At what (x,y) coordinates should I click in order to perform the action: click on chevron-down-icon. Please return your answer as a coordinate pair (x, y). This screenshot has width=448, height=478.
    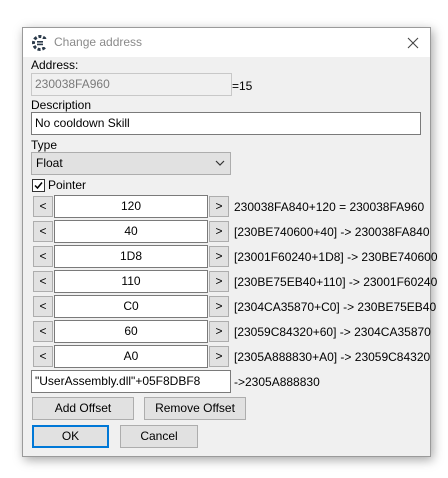
    Looking at the image, I should click on (220, 163).